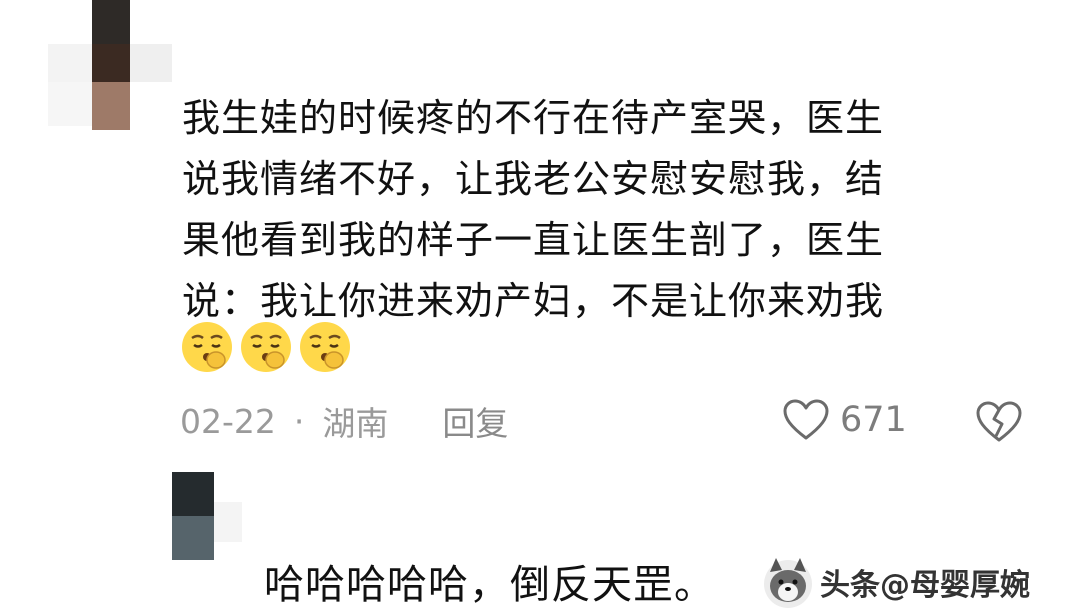 This screenshot has height=616, width=1080. What do you see at coordinates (228, 421) in the screenshot?
I see `comment-date: 02-22` at bounding box center [228, 421].